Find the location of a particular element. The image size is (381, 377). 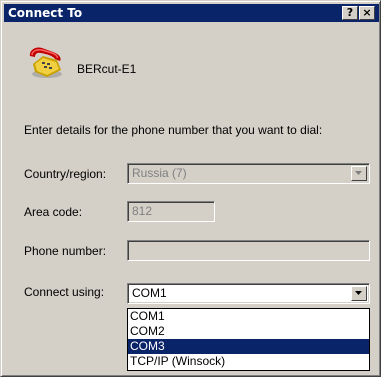

phone-icon is located at coordinates (45, 62).